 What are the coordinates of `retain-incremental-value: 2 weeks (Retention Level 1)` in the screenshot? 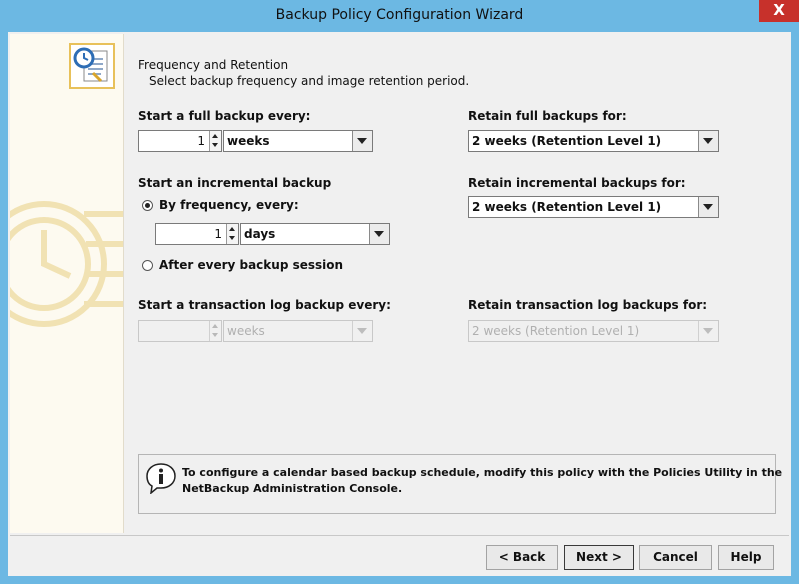 It's located at (567, 207).